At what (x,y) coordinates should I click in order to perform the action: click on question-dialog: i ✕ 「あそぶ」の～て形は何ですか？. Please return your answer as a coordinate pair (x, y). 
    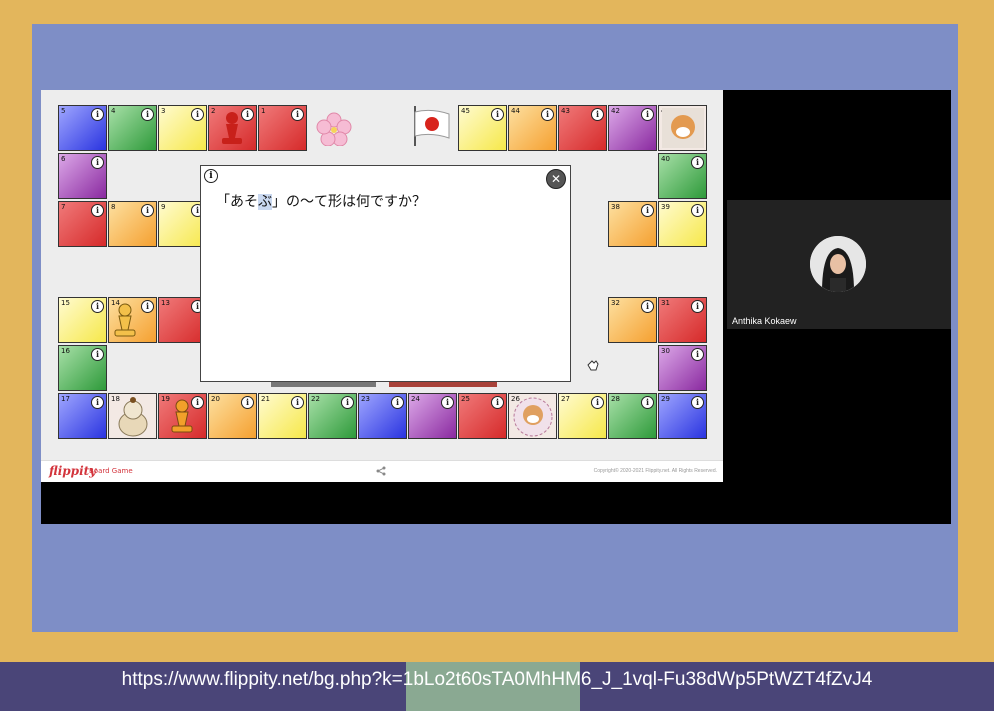
    Looking at the image, I should click on (385, 273).